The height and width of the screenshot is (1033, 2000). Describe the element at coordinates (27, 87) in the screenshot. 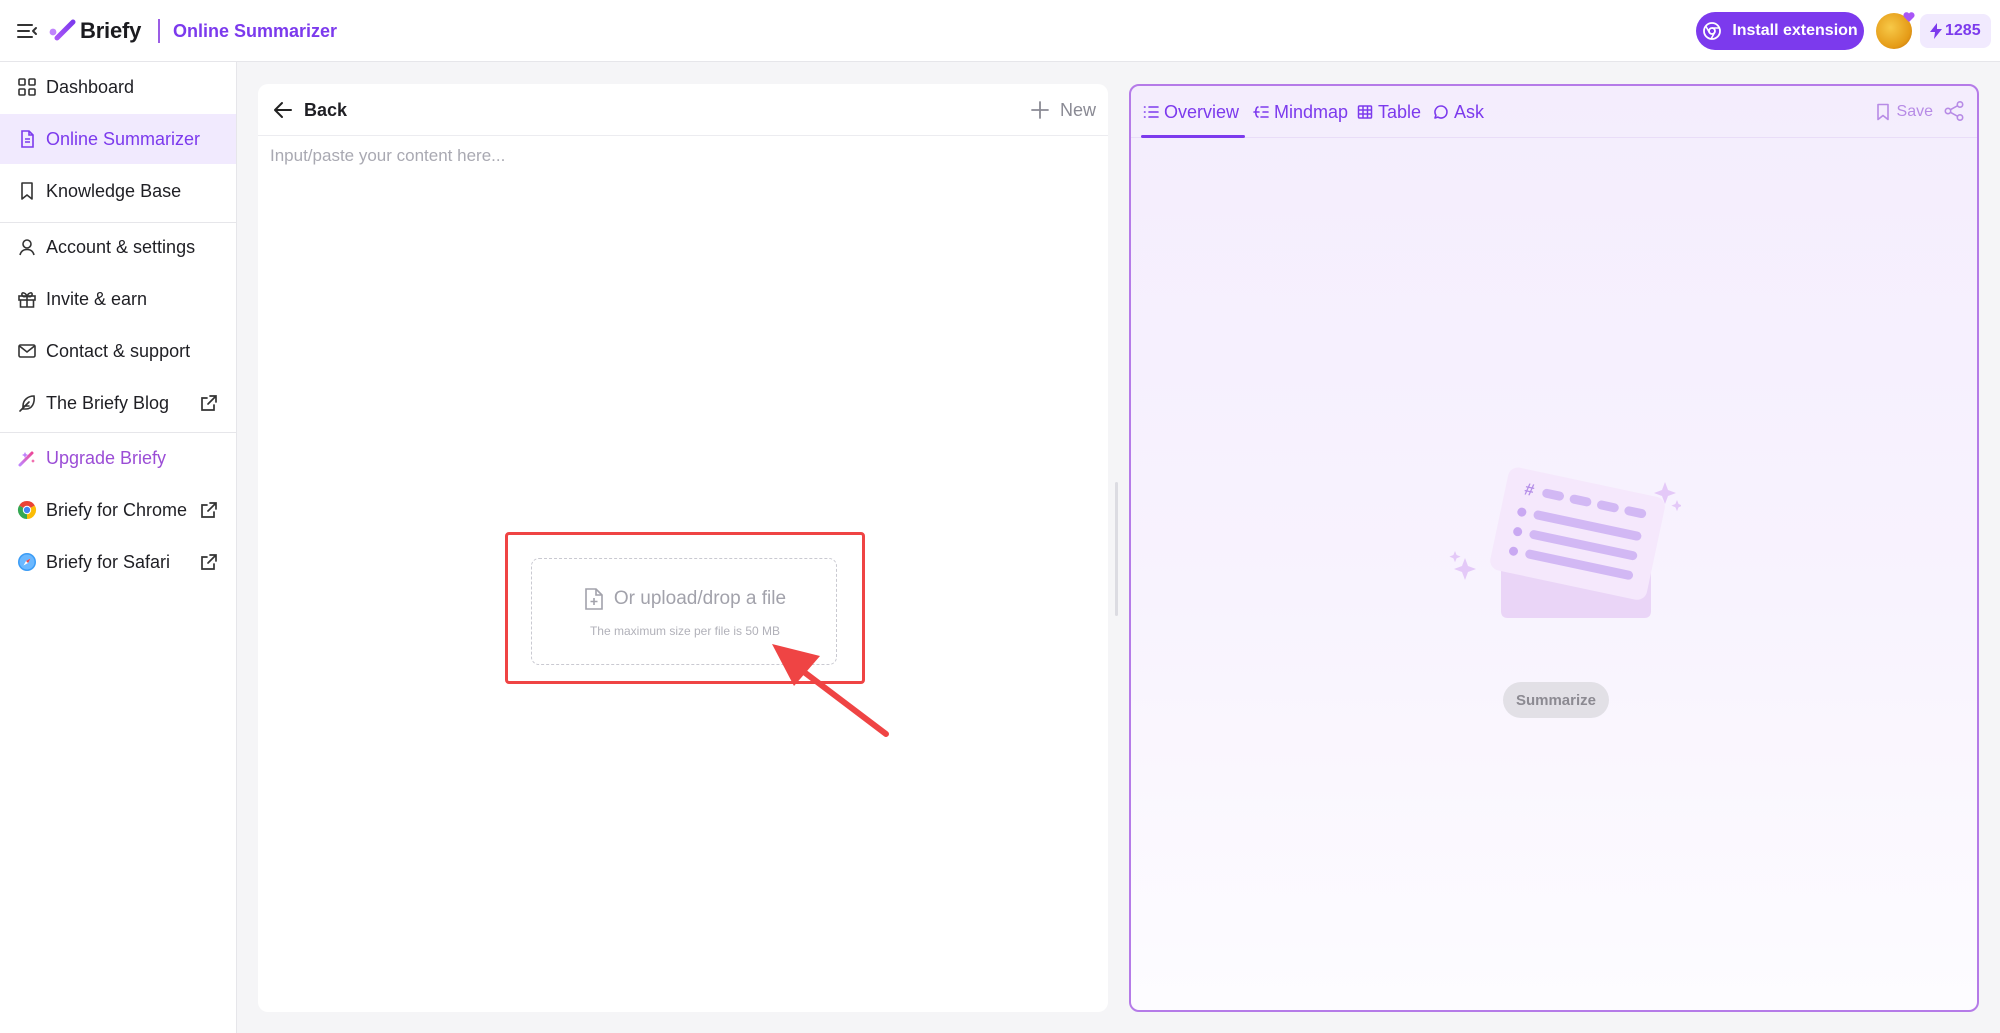

I see `grid-icon` at that location.